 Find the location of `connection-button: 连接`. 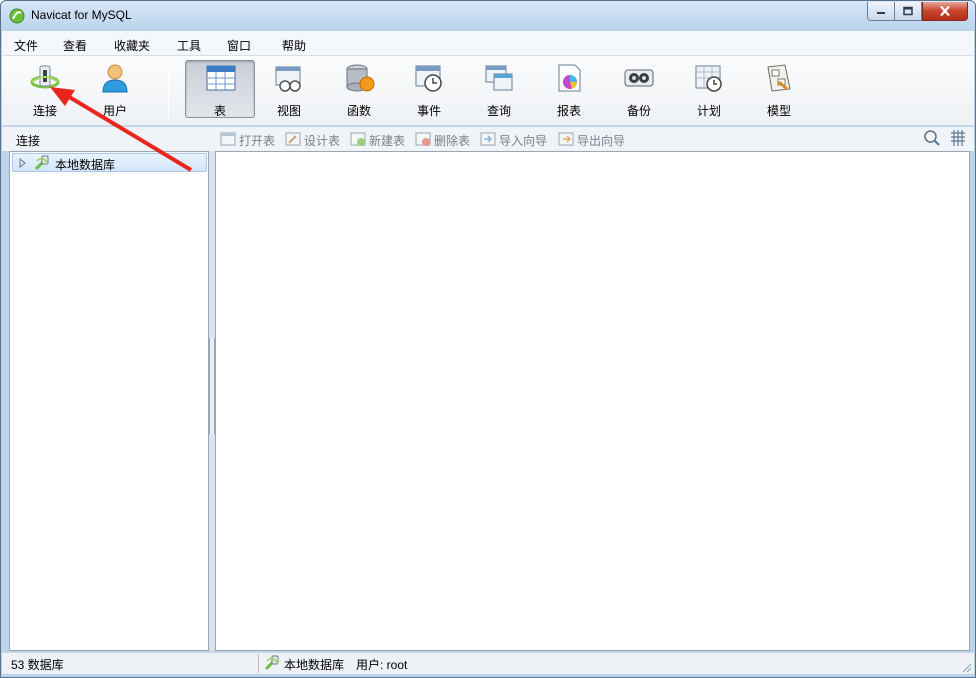

connection-button: 连接 is located at coordinates (45, 89).